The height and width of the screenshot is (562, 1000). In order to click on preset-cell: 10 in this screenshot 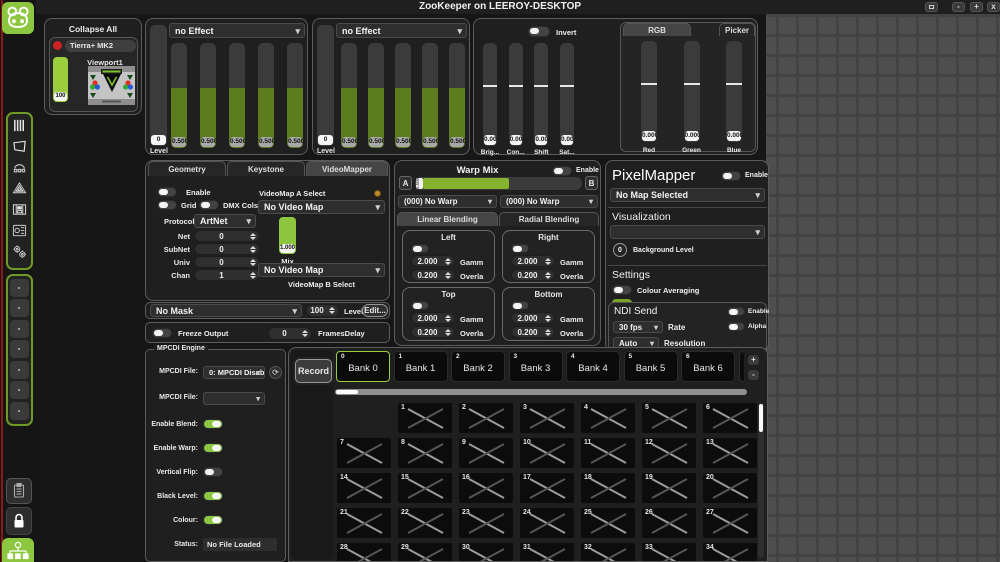, I will do `click(547, 453)`.